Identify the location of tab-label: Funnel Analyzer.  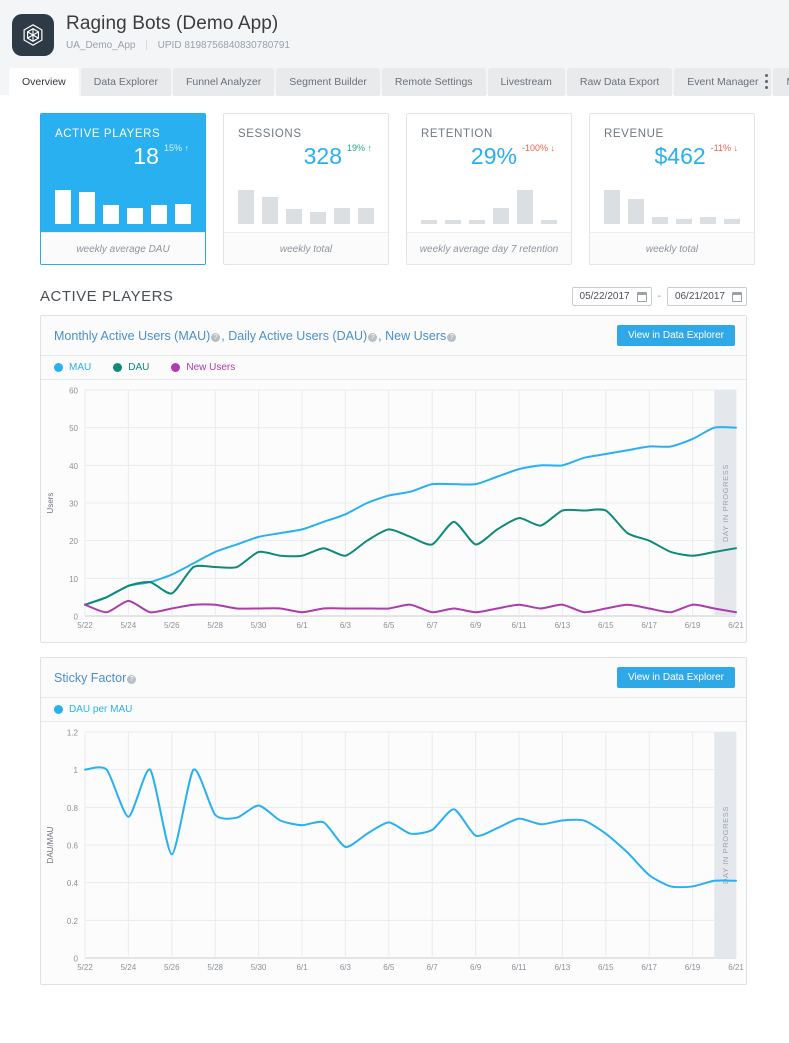
(223, 82).